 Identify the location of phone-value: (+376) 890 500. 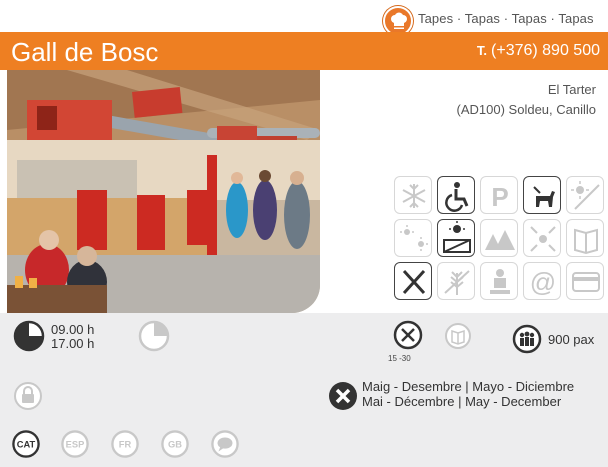
(545, 50).